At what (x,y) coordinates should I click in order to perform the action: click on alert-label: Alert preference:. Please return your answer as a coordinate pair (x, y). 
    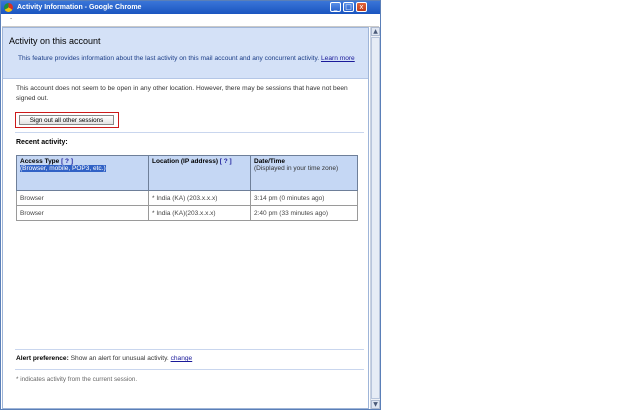
    Looking at the image, I should click on (42, 358).